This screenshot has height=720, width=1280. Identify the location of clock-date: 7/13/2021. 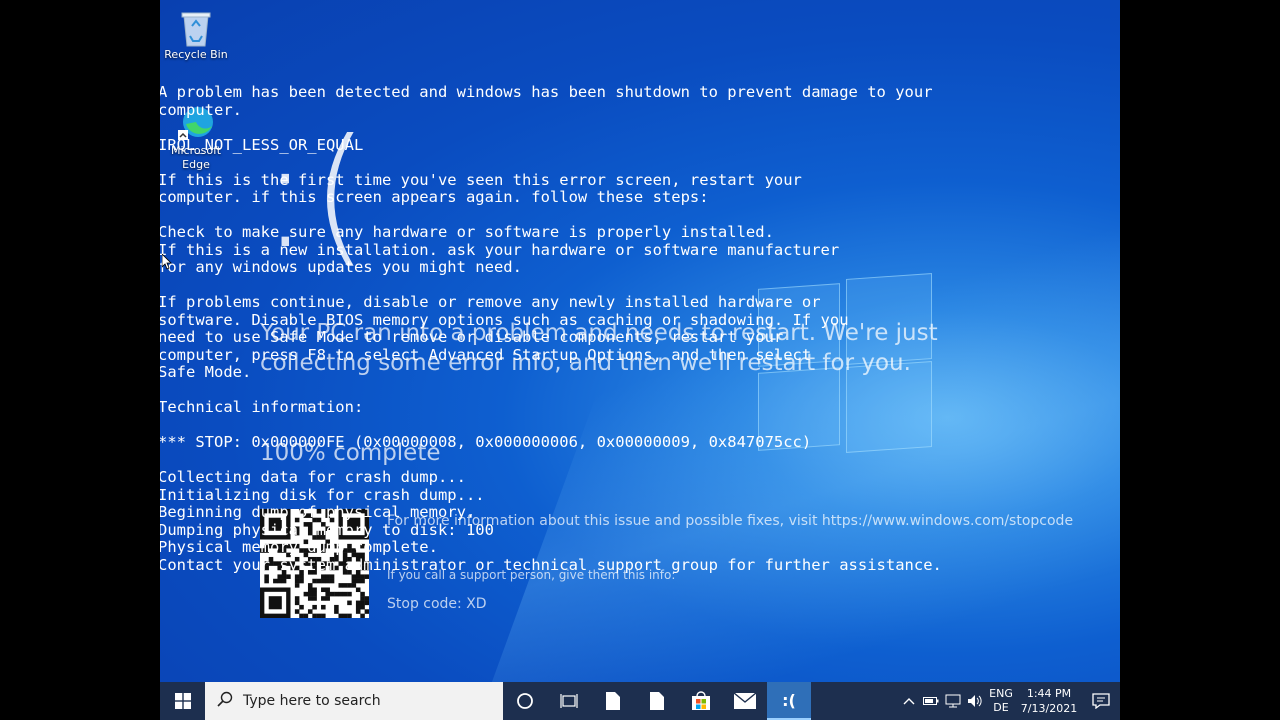
(1049, 708).